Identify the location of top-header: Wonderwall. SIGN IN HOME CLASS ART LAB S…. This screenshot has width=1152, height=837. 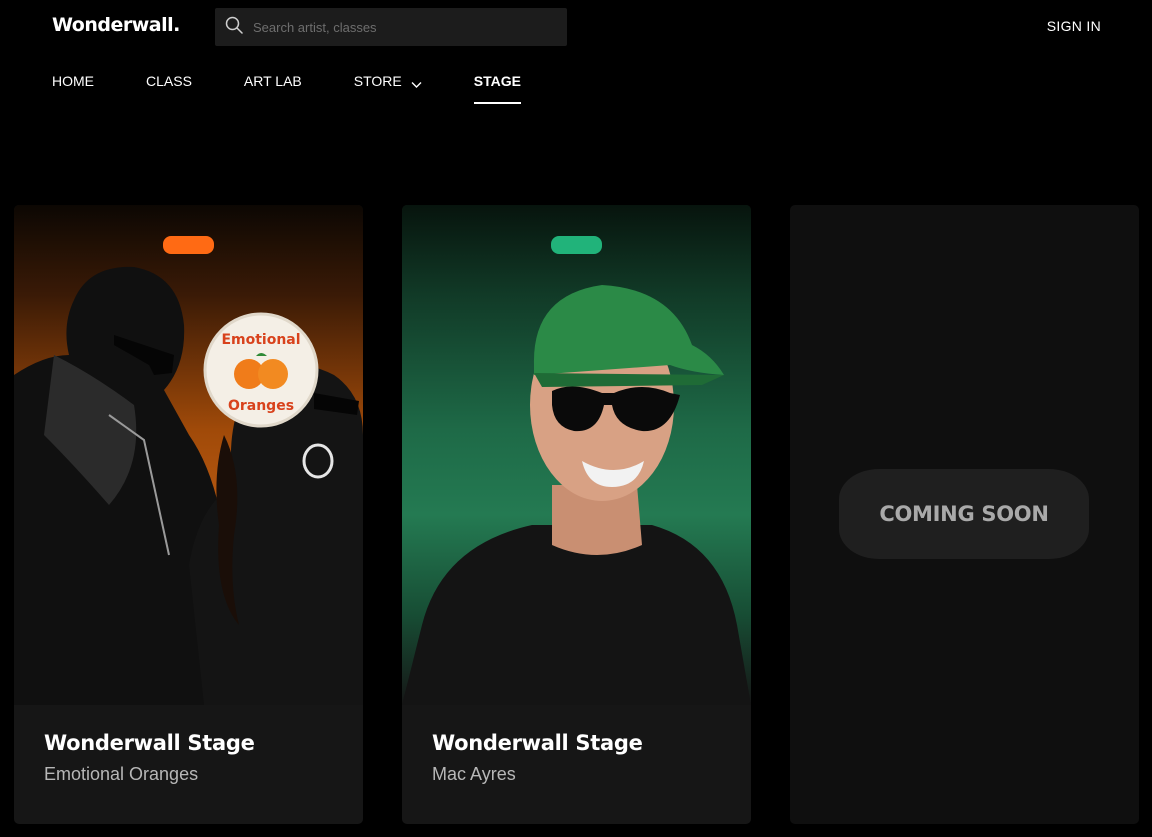
(576, 60).